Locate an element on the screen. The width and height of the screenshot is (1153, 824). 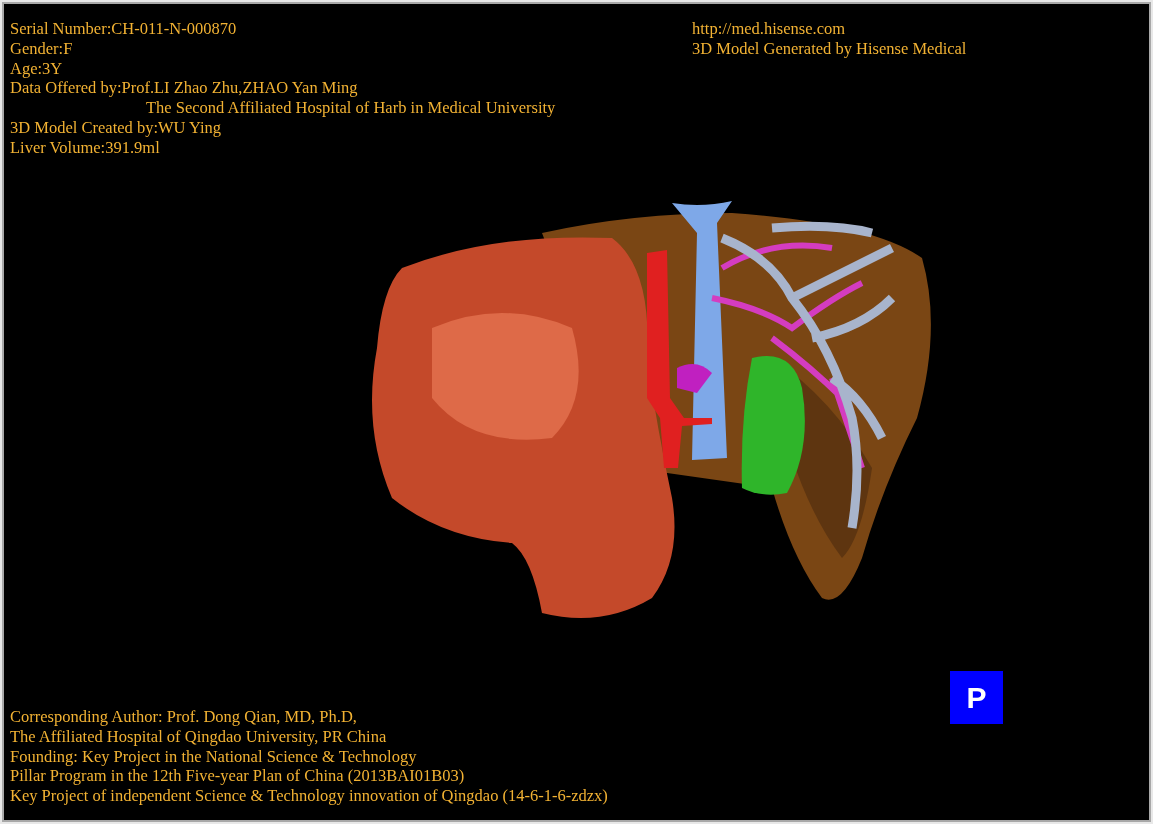
credit-text: Founding: Key Project in the National Science & Technology is located at coordinates (214, 756).